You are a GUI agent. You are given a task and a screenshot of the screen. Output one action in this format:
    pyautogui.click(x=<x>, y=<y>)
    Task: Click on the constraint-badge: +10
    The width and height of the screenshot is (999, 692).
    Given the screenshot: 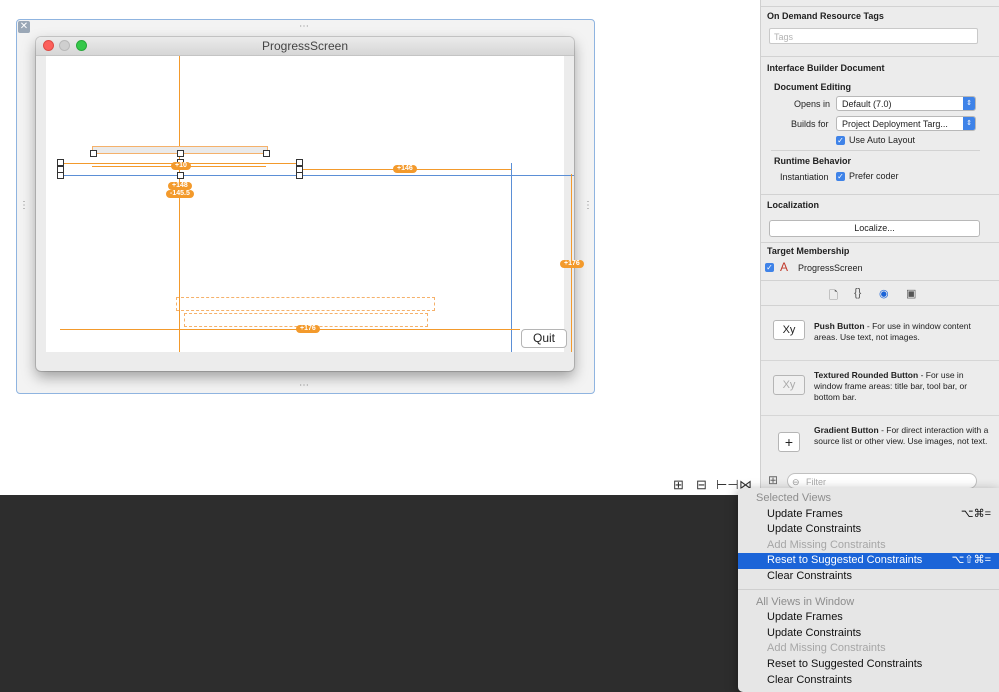 What is the action you would take?
    pyautogui.click(x=181, y=166)
    